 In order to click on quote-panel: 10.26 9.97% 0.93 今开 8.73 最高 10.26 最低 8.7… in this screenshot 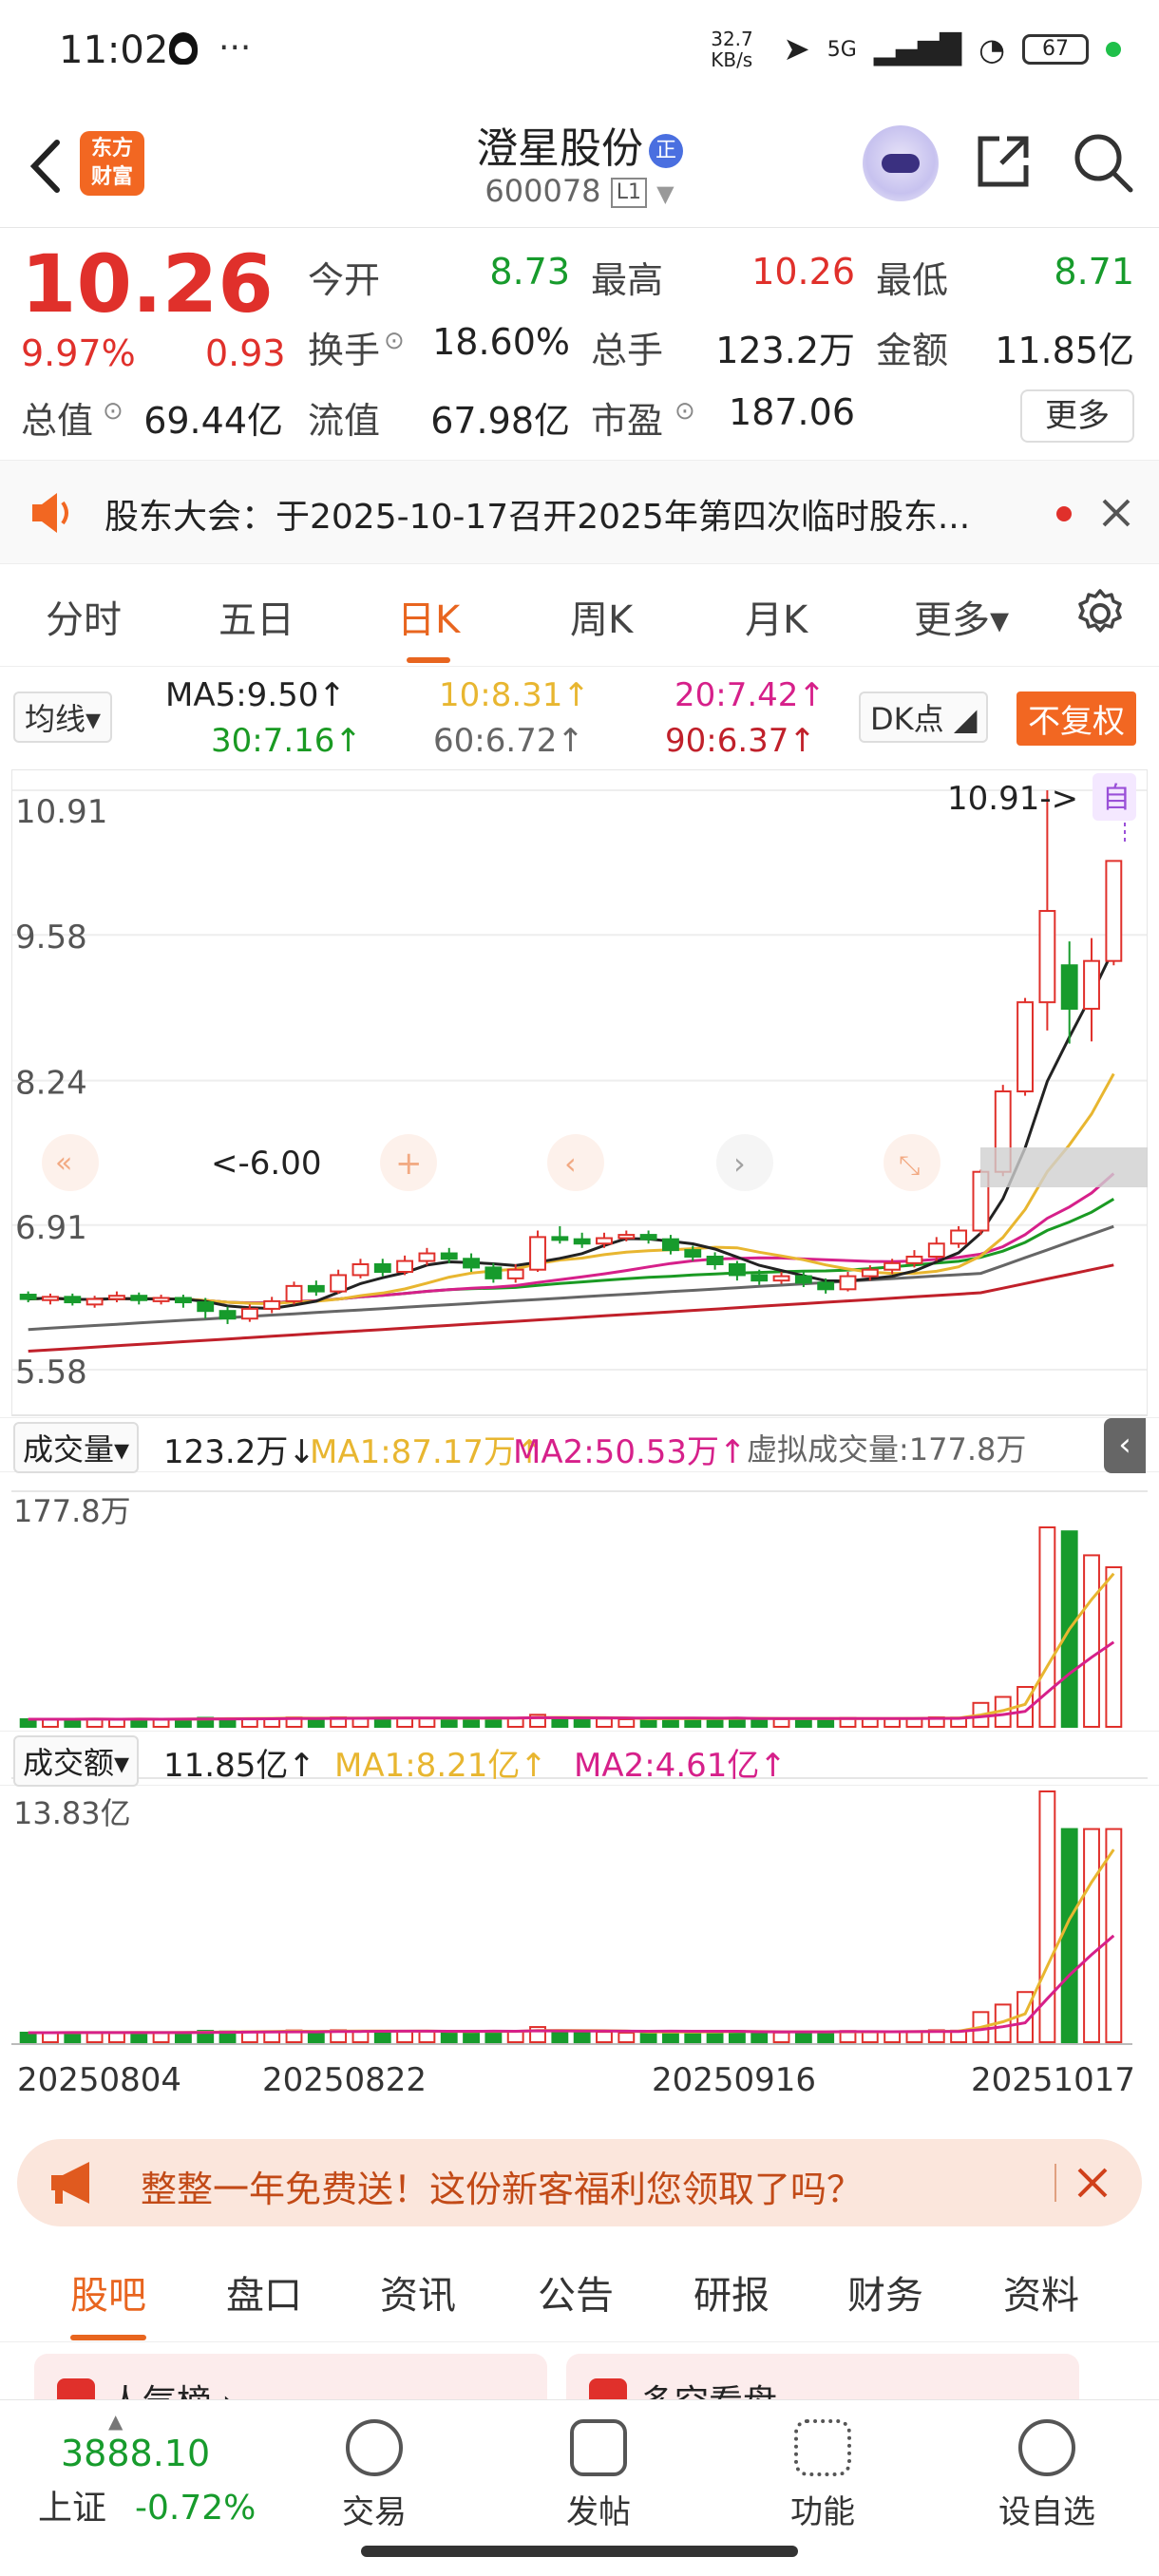, I will do `click(579, 339)`.